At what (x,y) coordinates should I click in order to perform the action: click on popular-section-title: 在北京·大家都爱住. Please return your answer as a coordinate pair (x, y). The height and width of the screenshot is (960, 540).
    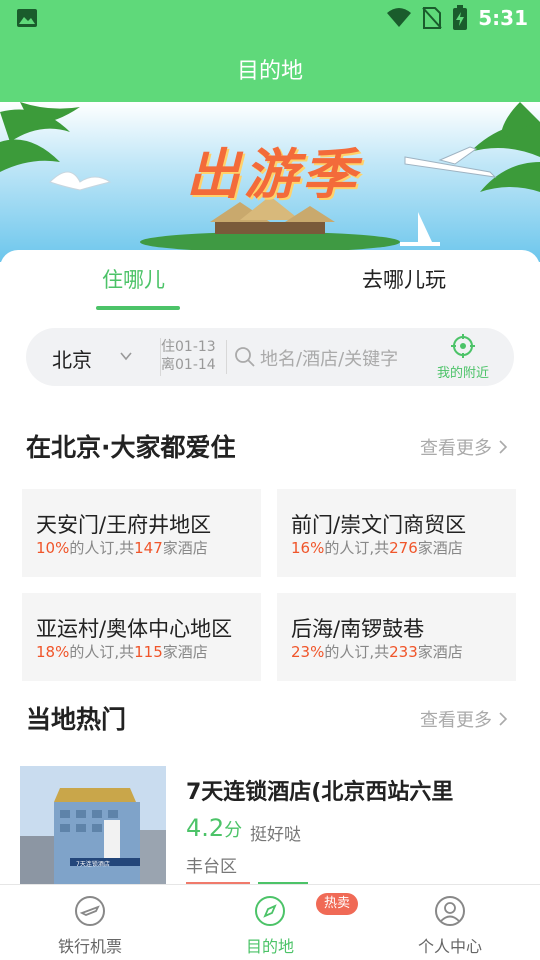
    Looking at the image, I should click on (131, 447).